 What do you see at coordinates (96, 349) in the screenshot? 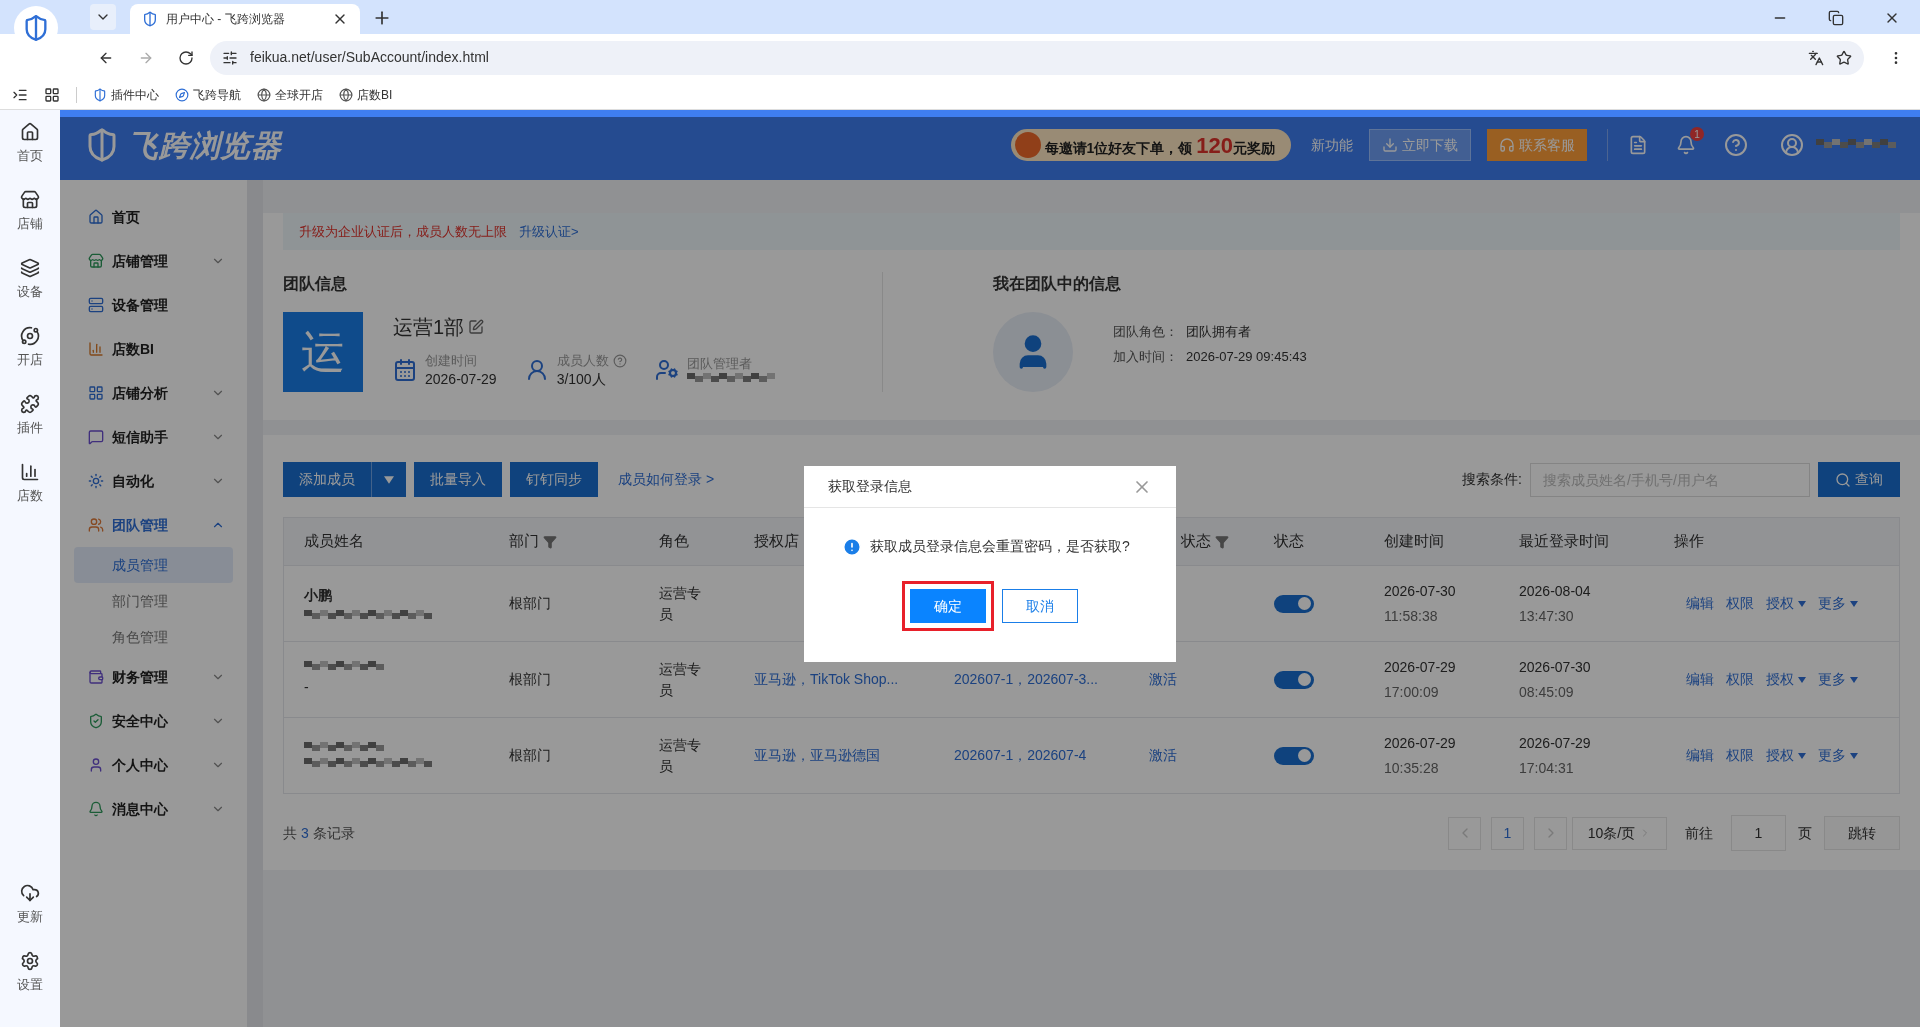
I see `chart-icon` at bounding box center [96, 349].